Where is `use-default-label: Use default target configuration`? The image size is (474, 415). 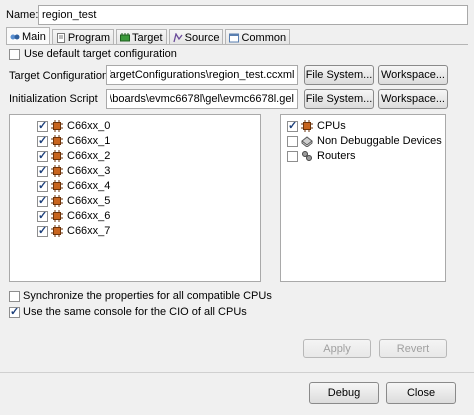
use-default-label: Use default target configuration is located at coordinates (100, 54).